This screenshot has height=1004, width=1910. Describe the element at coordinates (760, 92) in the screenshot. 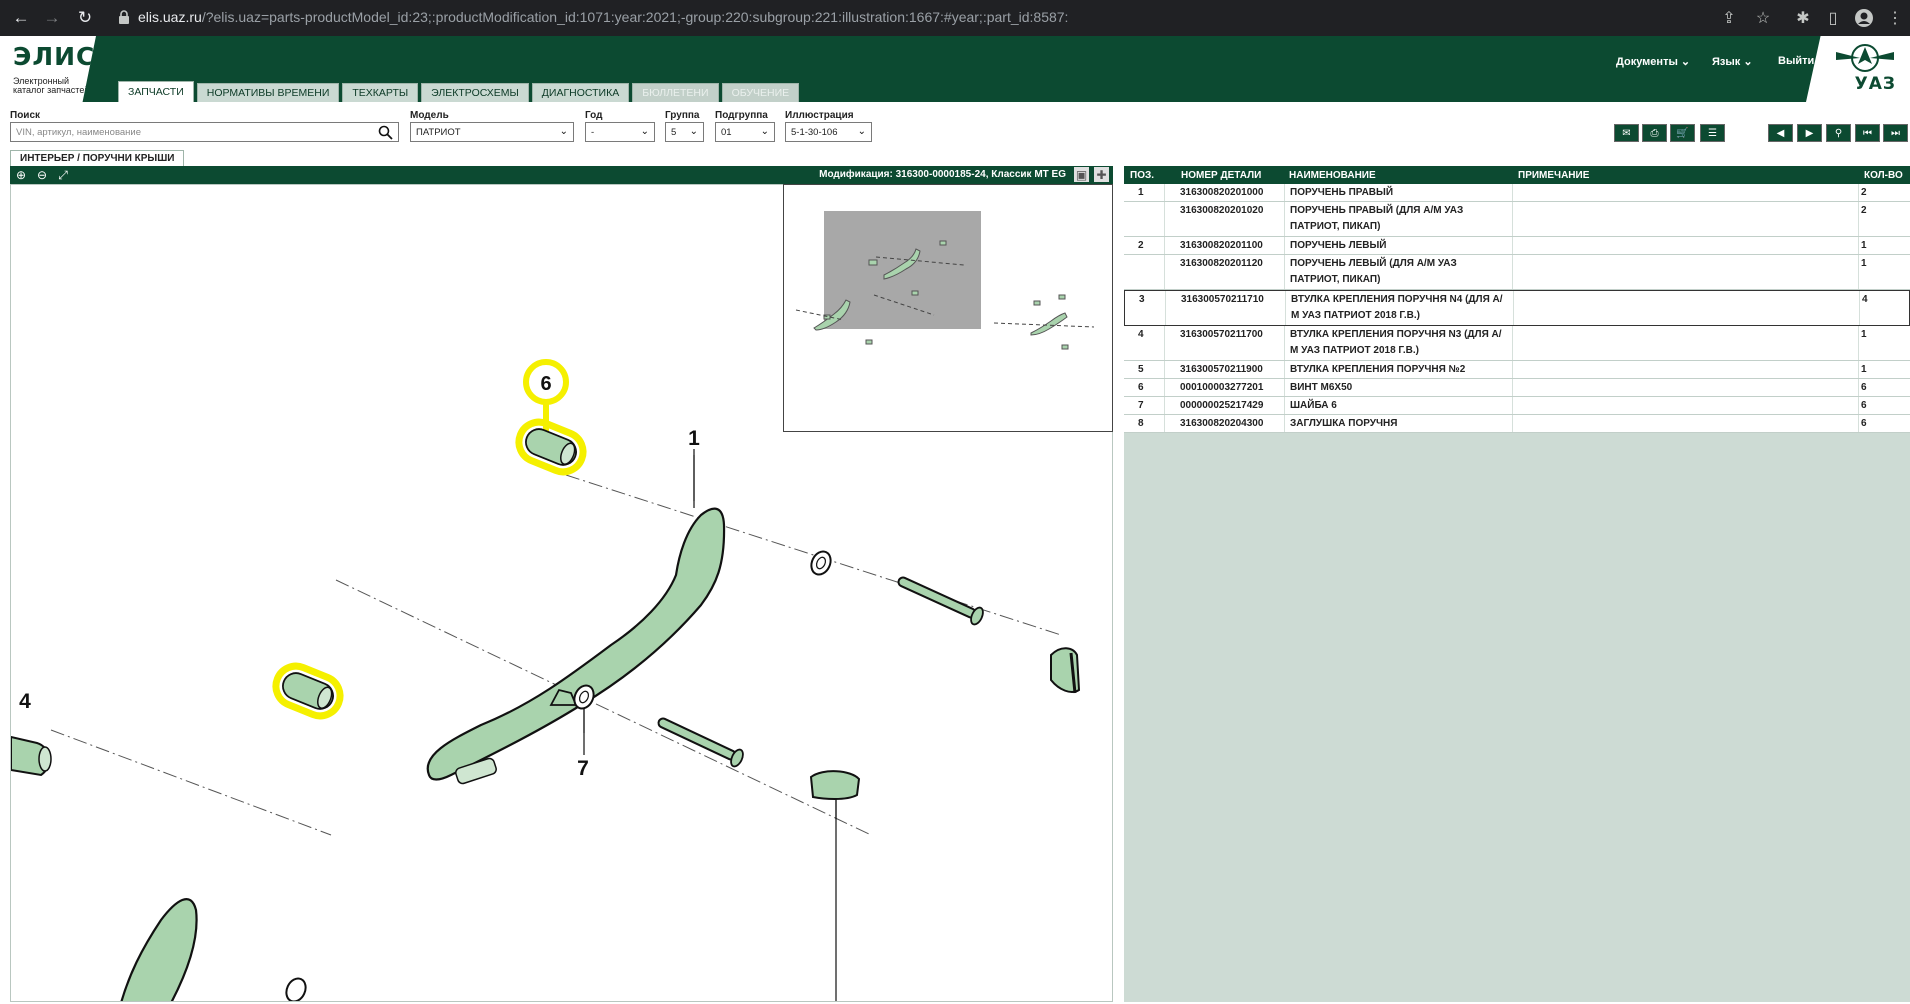

I see `tab-training: ОБУЧЕНИЕ` at that location.